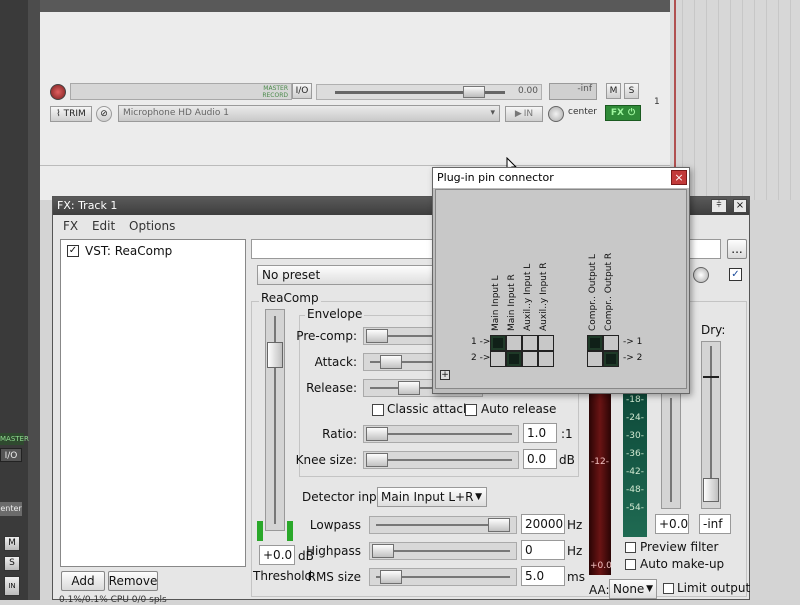 The width and height of the screenshot is (800, 605). I want to click on meter-peak-value: +0.0, so click(601, 566).